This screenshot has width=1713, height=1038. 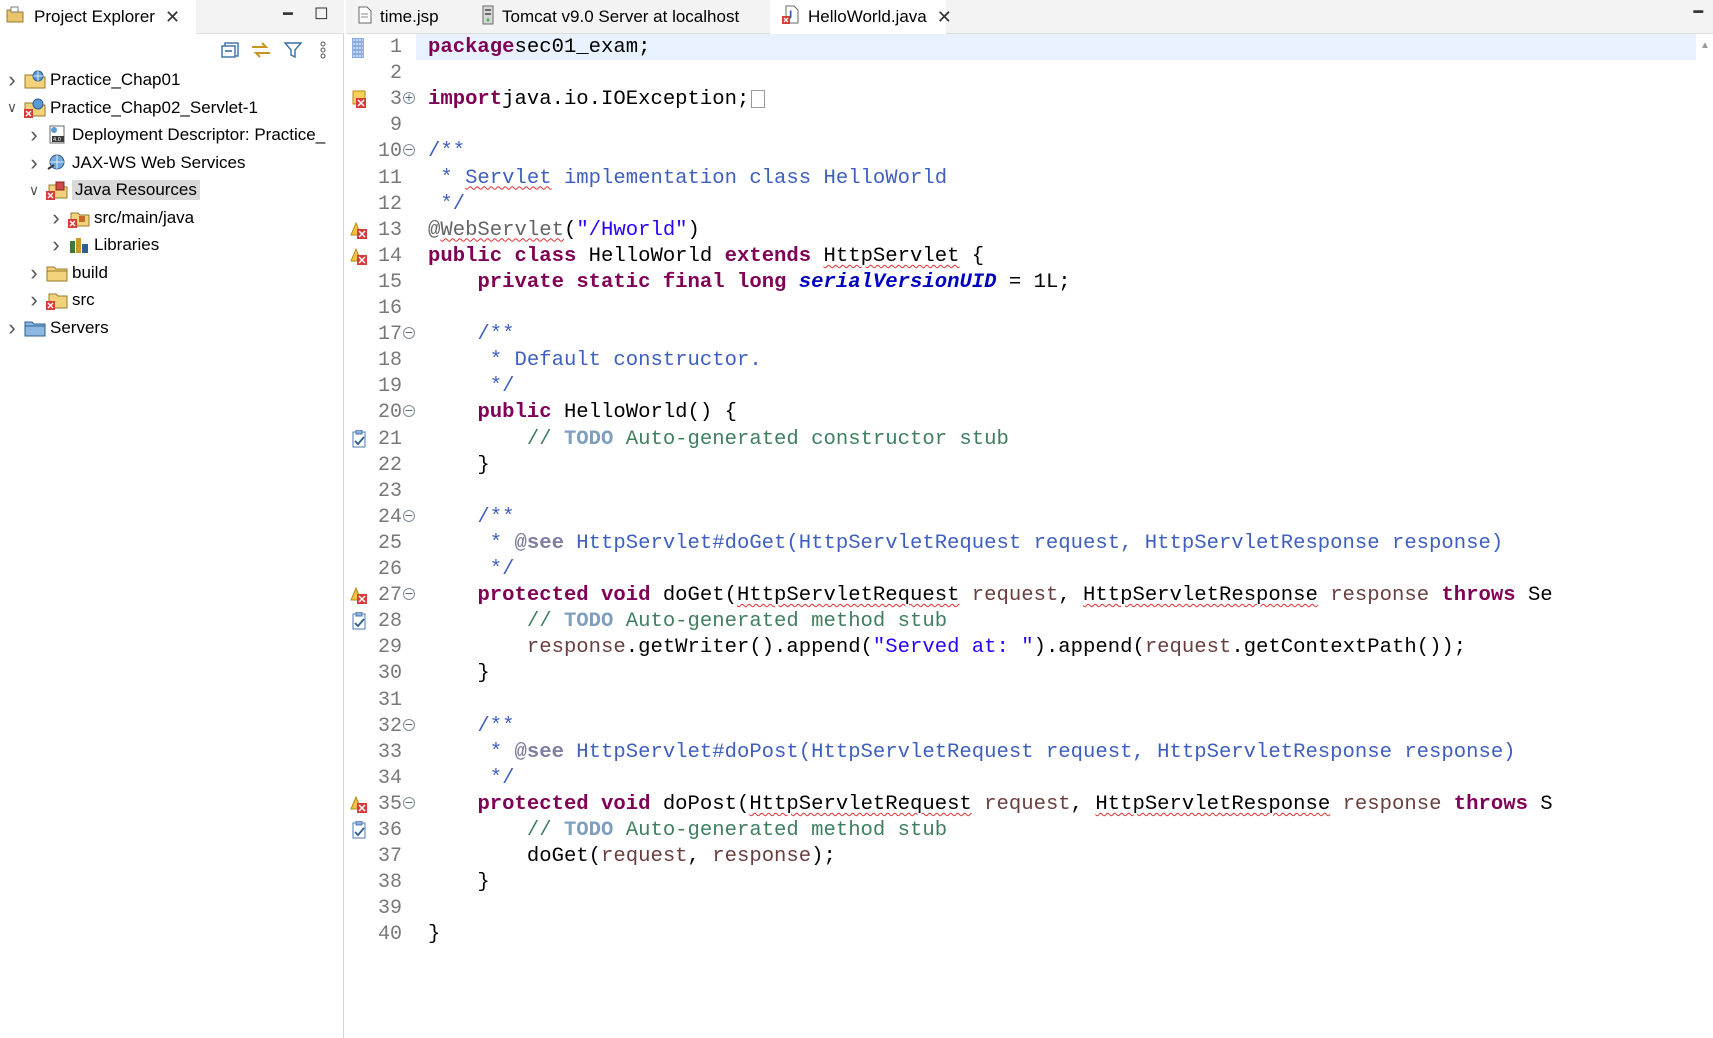 What do you see at coordinates (12, 107) in the screenshot?
I see `chevron-down-icon: ∨` at bounding box center [12, 107].